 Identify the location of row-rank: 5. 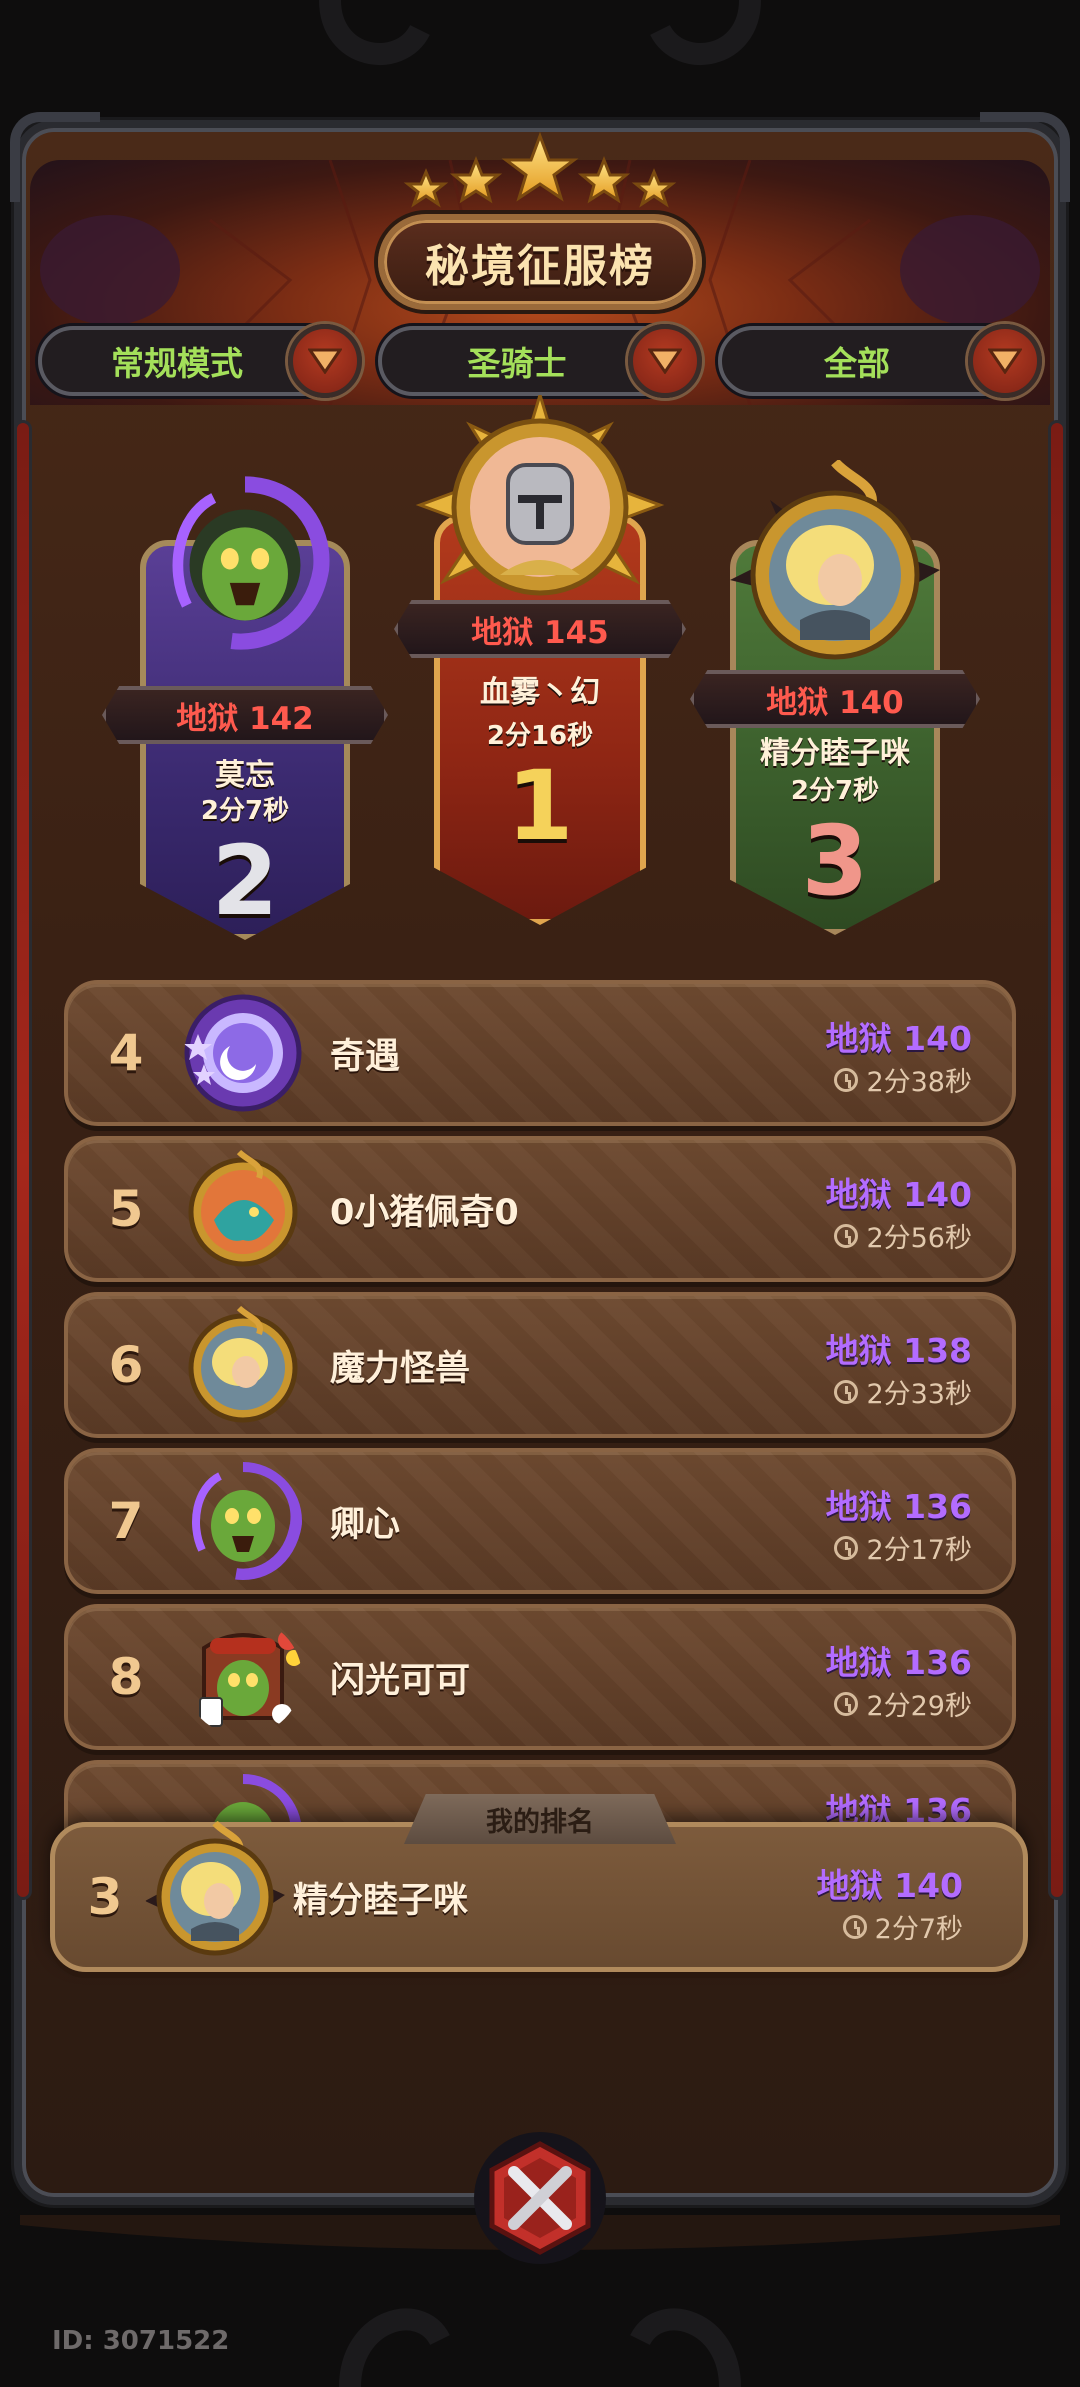
(126, 1209).